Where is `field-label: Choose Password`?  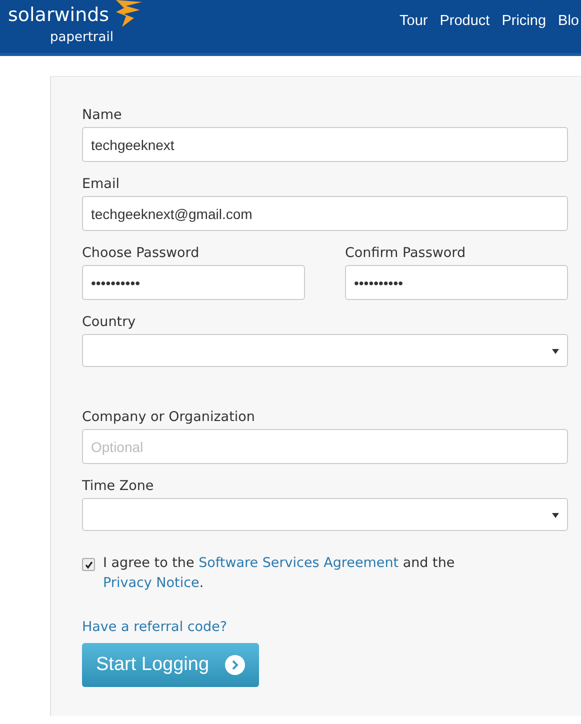 field-label: Choose Password is located at coordinates (141, 253).